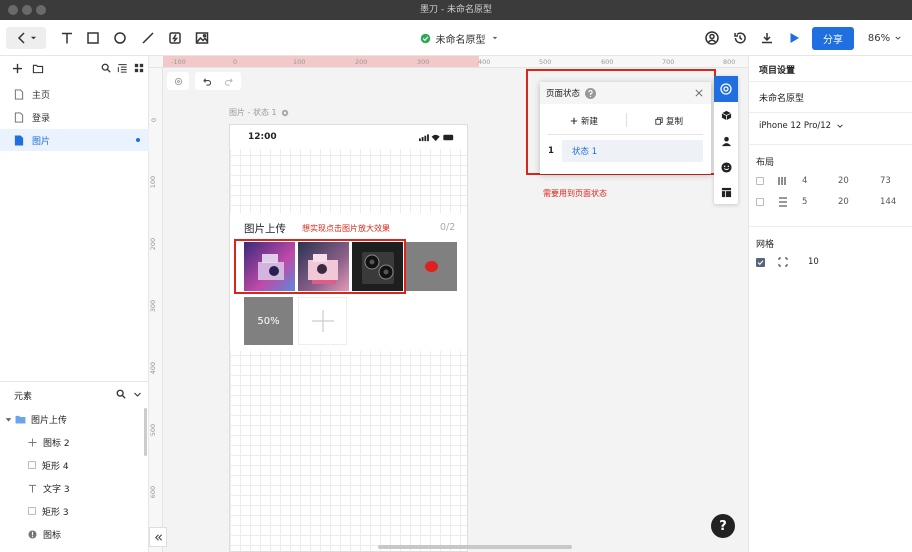 The image size is (912, 552). I want to click on element-item-label: 图标, so click(52, 535).